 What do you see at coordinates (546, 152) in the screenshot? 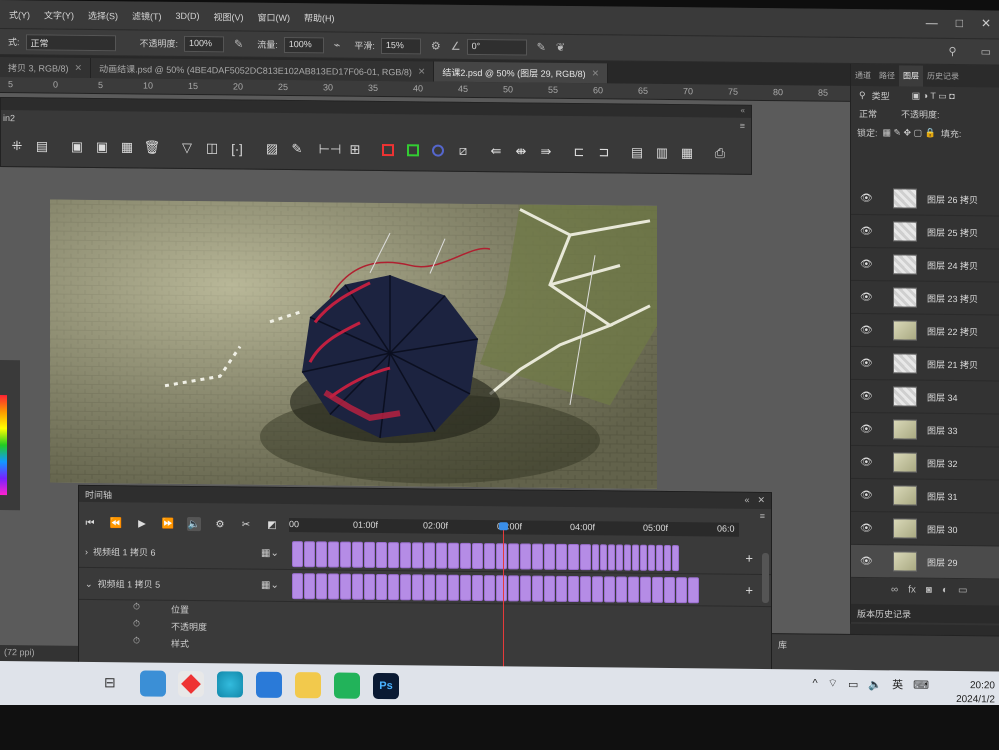
I see `align-right-icon: ⇛` at bounding box center [546, 152].